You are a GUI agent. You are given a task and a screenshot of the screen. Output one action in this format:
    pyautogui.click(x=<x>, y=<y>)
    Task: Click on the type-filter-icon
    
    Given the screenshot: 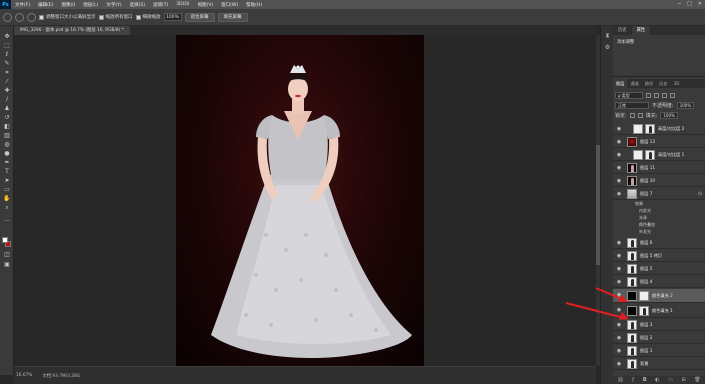 What is the action you would take?
    pyautogui.click(x=664, y=95)
    